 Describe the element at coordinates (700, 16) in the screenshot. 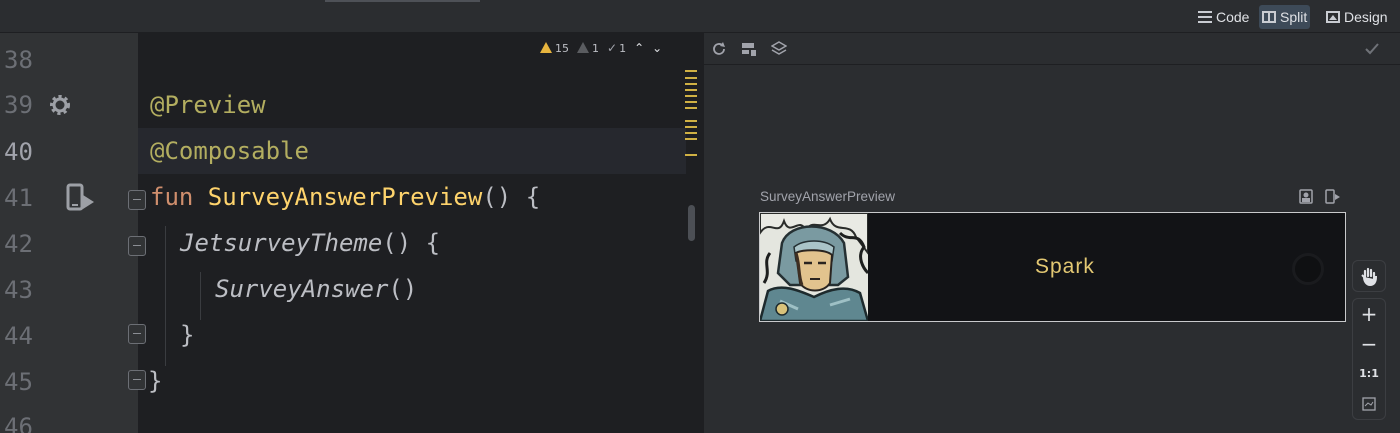

I see `editor-top-bar: Code Split Design` at that location.